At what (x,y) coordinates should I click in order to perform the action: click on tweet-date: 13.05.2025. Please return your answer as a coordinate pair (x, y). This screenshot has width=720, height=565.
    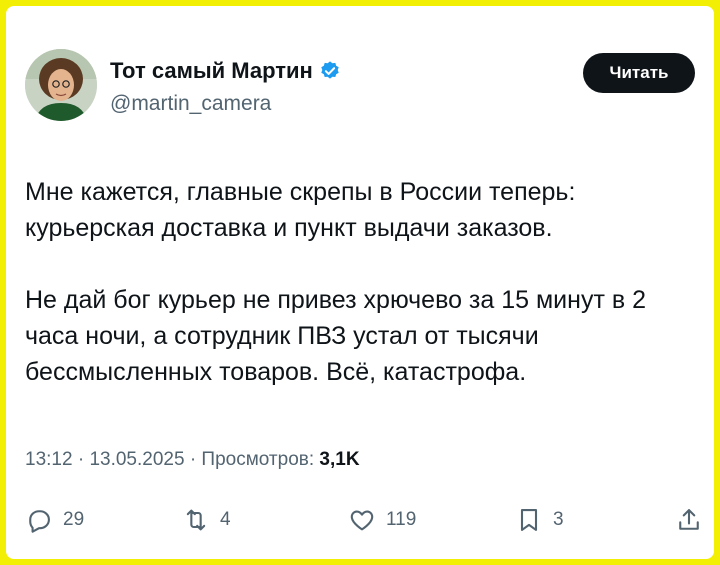
    Looking at the image, I should click on (136, 459).